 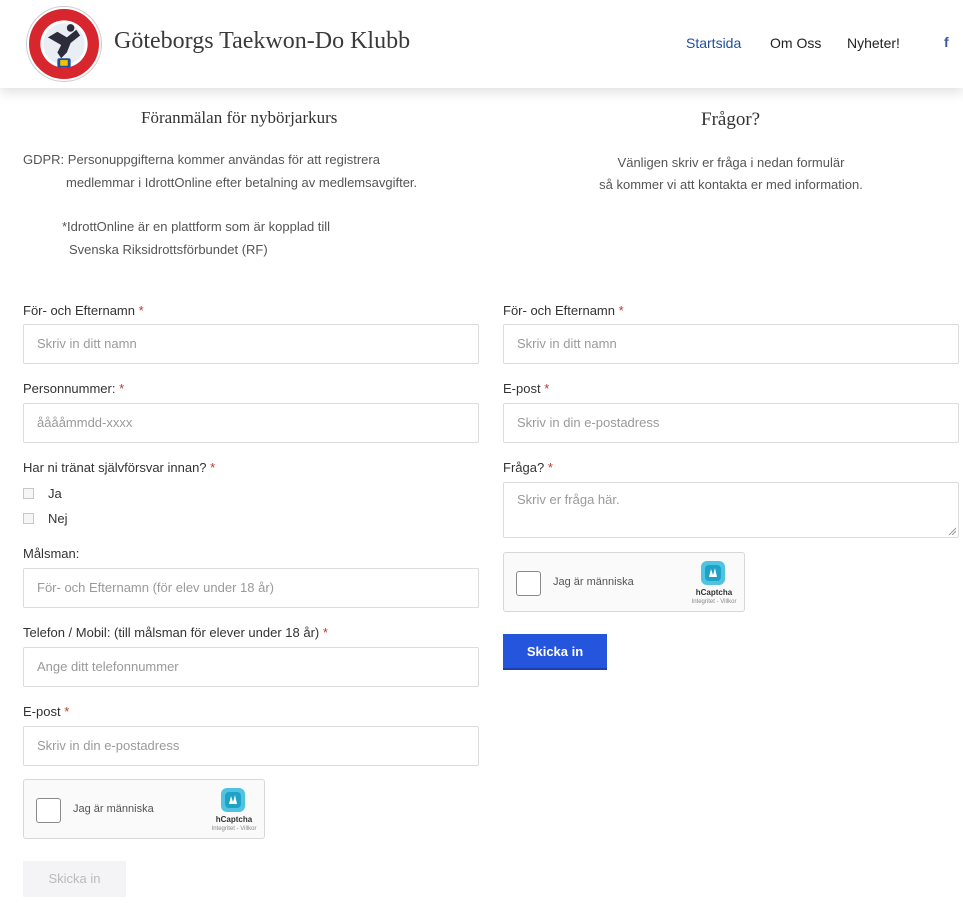 I want to click on captcha-checkbox, so click(x=48, y=810).